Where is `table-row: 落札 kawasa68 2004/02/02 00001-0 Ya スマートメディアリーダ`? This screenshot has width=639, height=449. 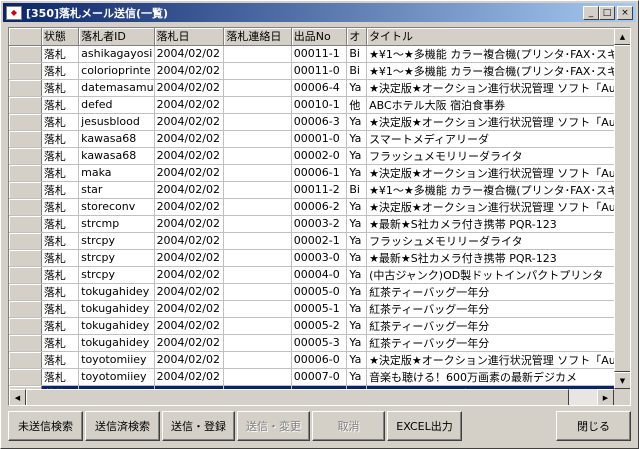
table-row: 落札 kawasa68 2004/02/02 00001-0 Ya スマートメディアリーダ is located at coordinates (319, 139).